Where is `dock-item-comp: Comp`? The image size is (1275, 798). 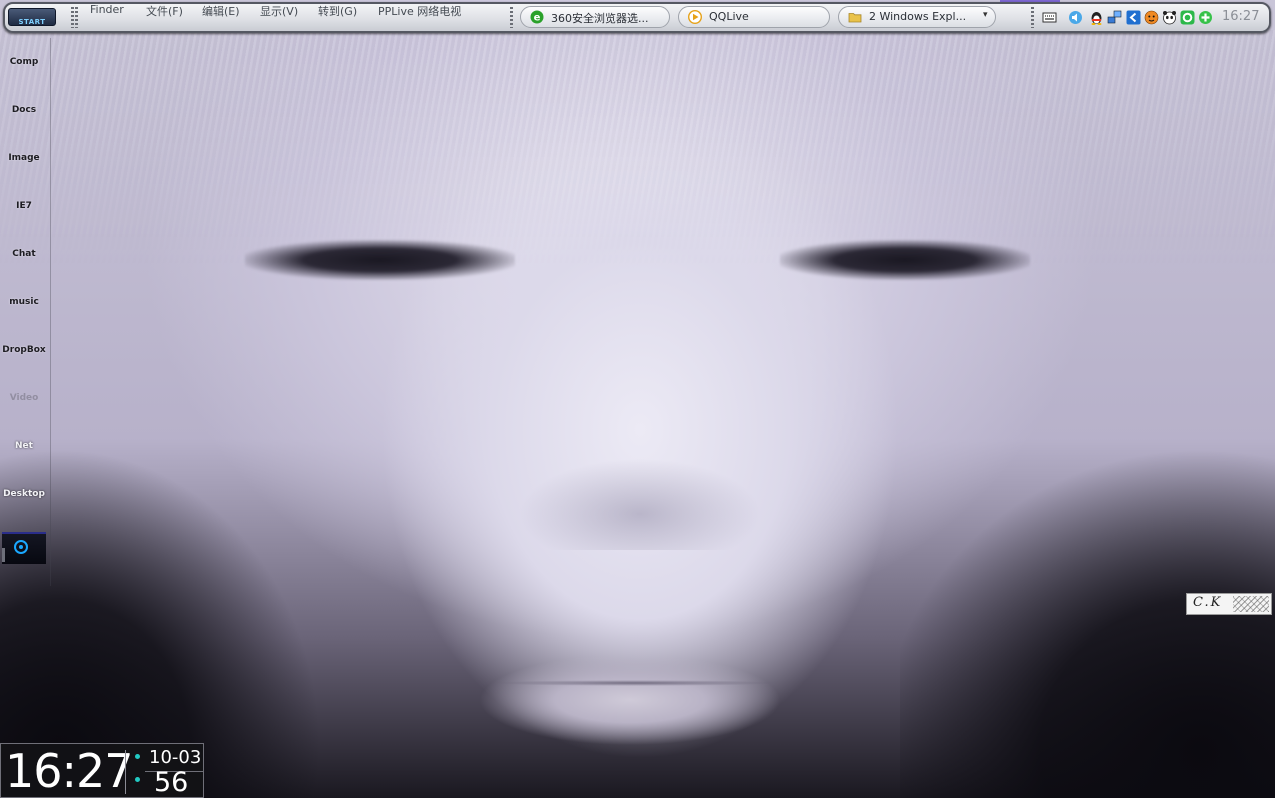
dock-item-comp: Comp is located at coordinates (24, 62).